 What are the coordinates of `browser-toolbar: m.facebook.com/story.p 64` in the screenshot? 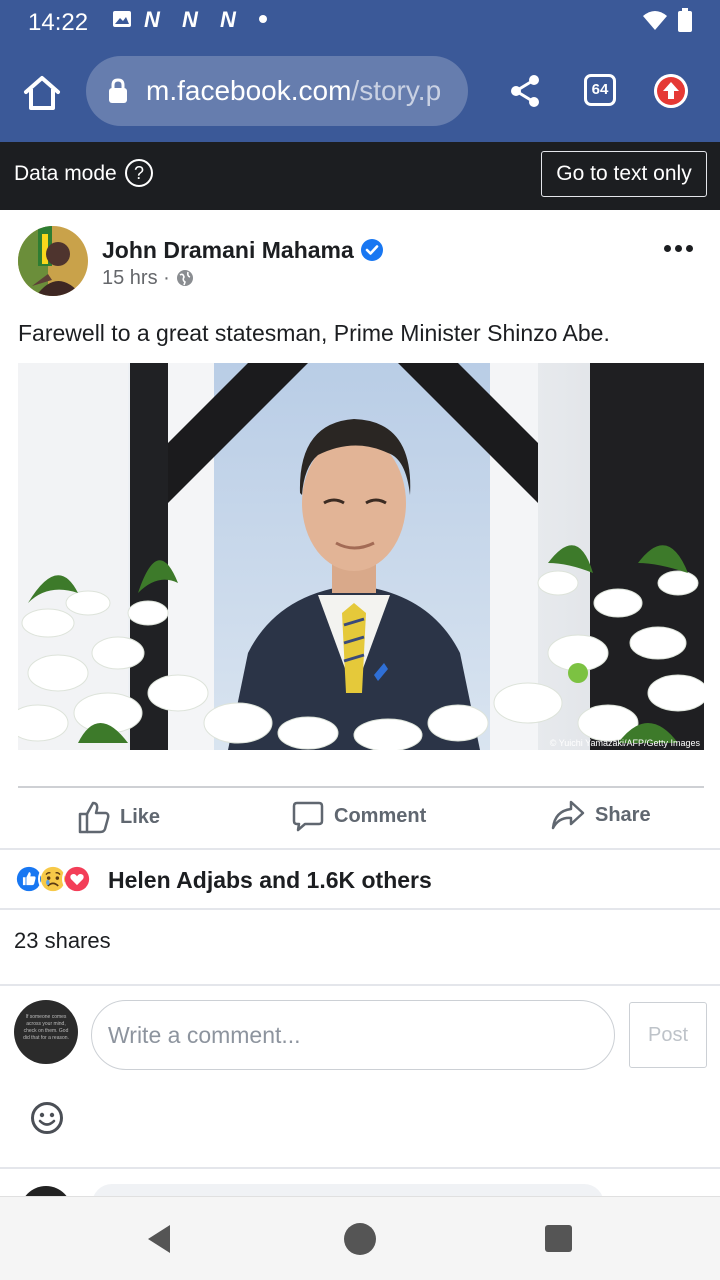 It's located at (360, 93).